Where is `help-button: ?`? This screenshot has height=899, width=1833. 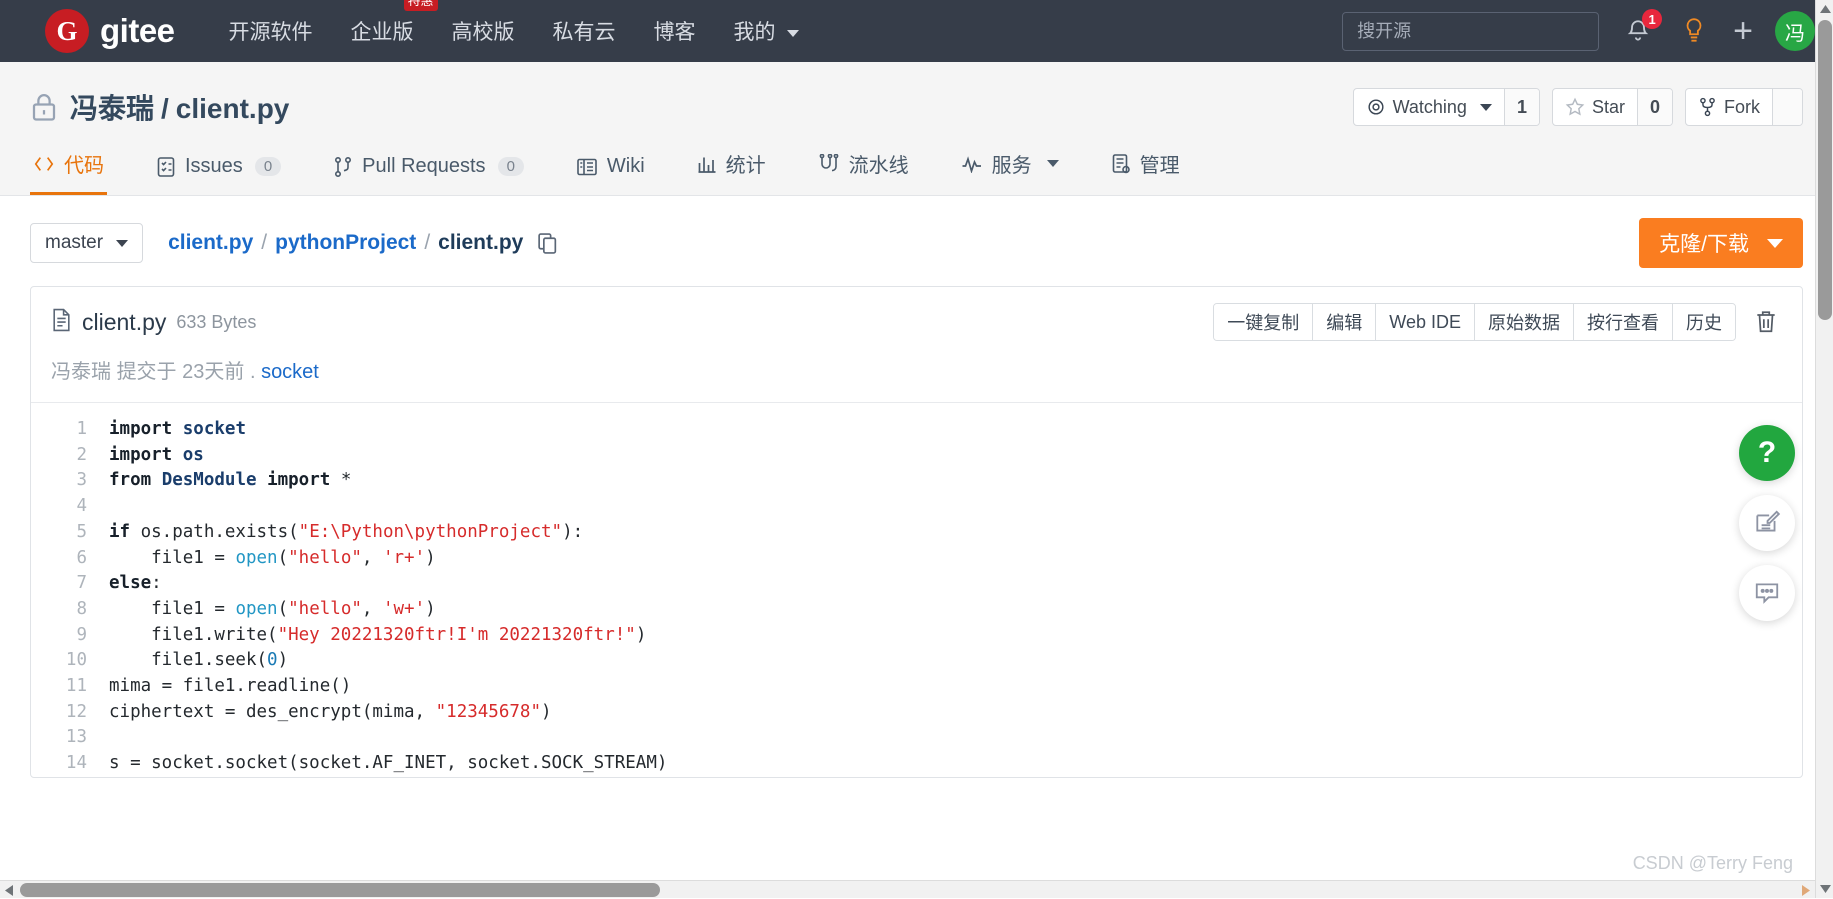 help-button: ? is located at coordinates (1767, 453).